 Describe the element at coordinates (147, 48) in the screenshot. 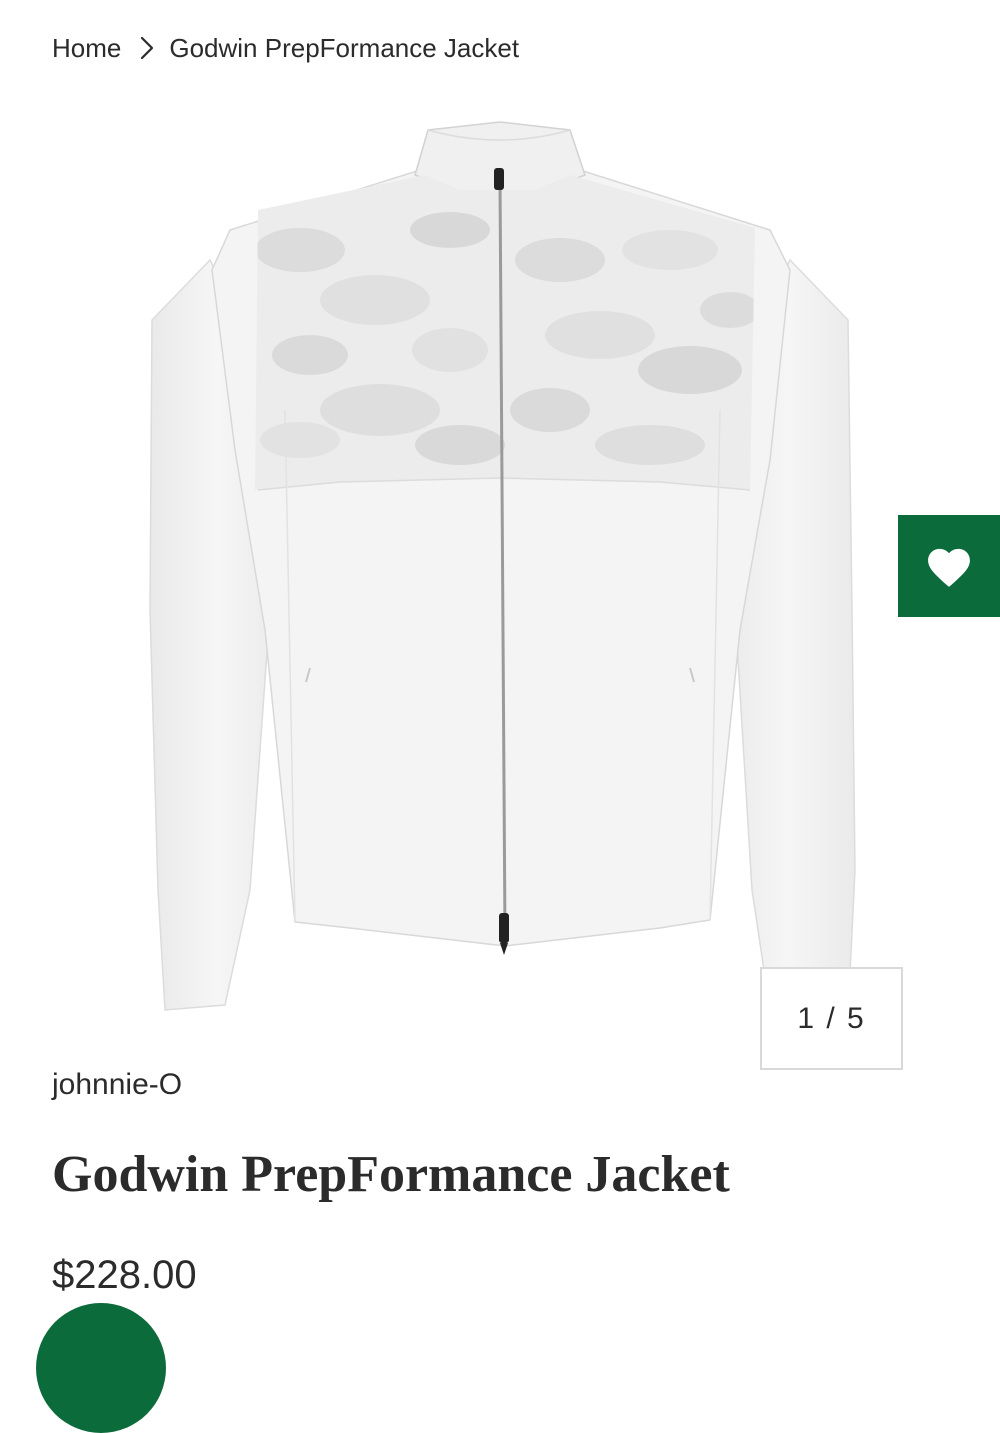

I see `chevron-right-icon` at that location.